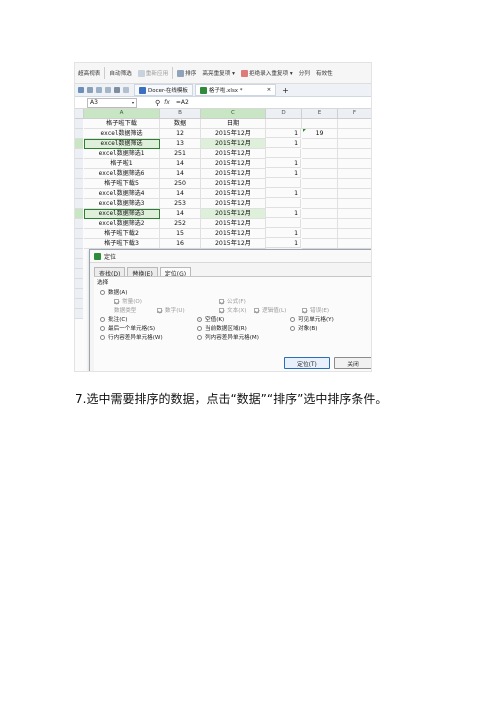  Describe the element at coordinates (126, 90) in the screenshot. I see `redo-icon` at that location.